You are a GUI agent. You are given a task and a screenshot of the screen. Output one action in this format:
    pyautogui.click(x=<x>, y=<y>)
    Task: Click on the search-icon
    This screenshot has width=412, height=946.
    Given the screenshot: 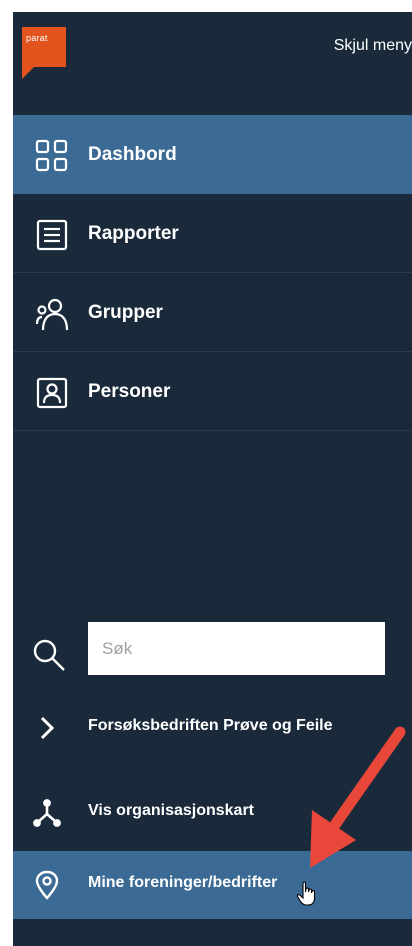 What is the action you would take?
    pyautogui.click(x=49, y=655)
    